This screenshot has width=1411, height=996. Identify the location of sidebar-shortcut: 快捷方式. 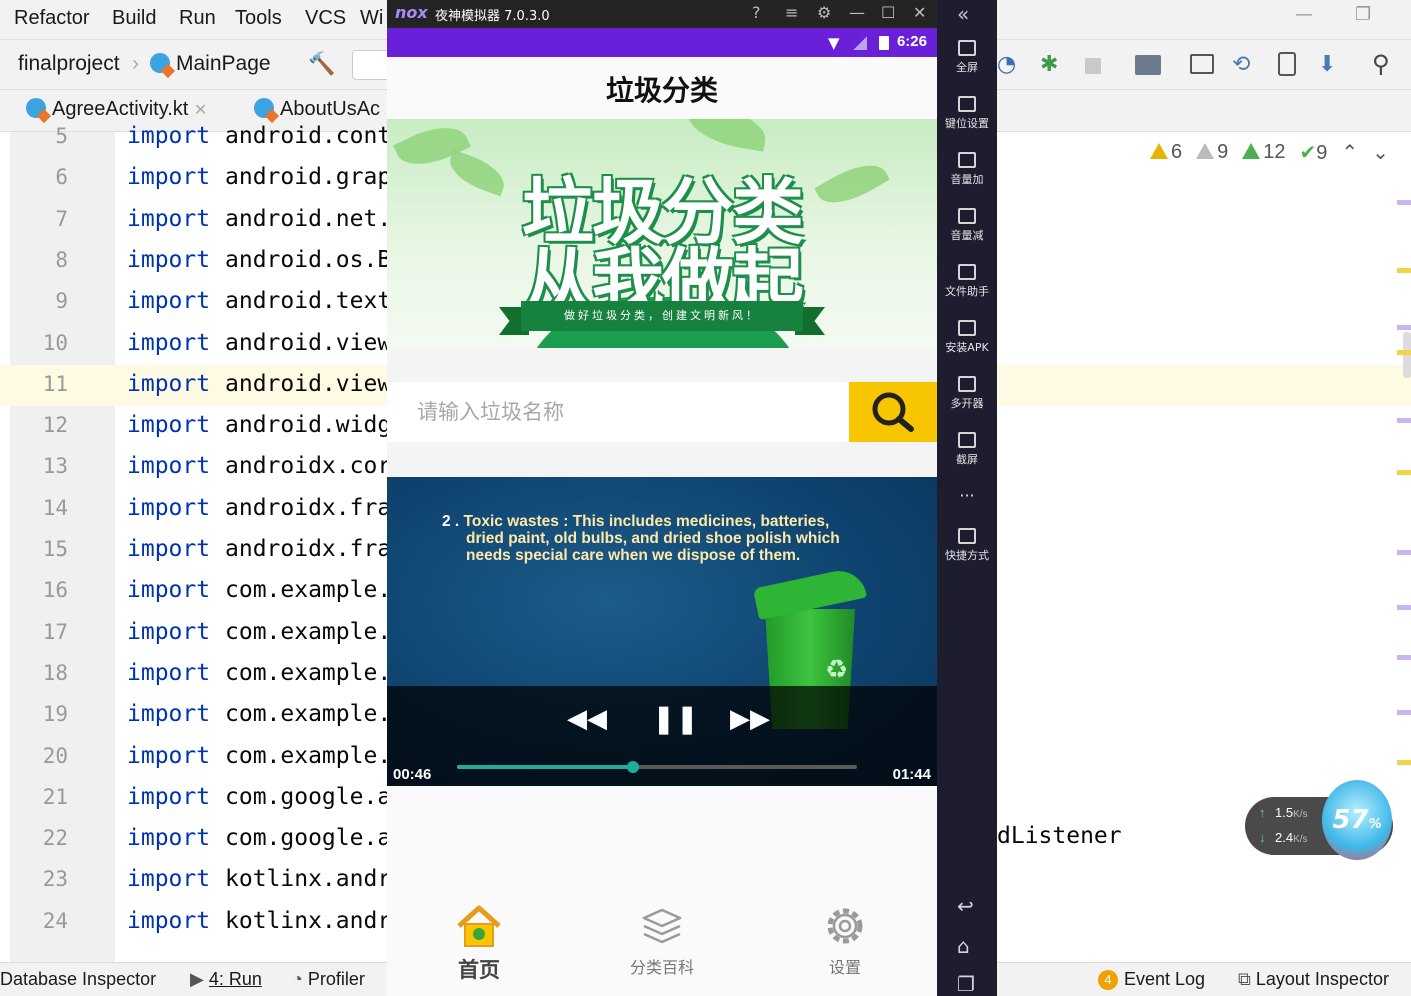
(967, 545).